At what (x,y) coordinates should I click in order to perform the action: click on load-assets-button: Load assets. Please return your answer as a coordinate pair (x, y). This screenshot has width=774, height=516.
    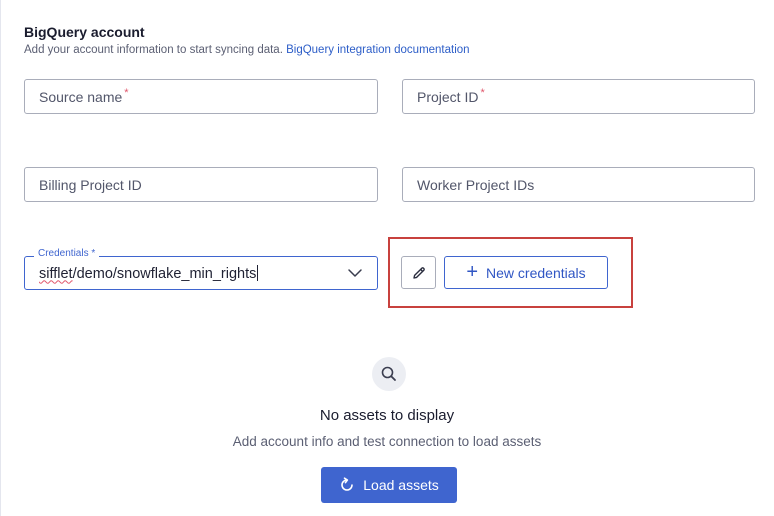
    Looking at the image, I should click on (389, 485).